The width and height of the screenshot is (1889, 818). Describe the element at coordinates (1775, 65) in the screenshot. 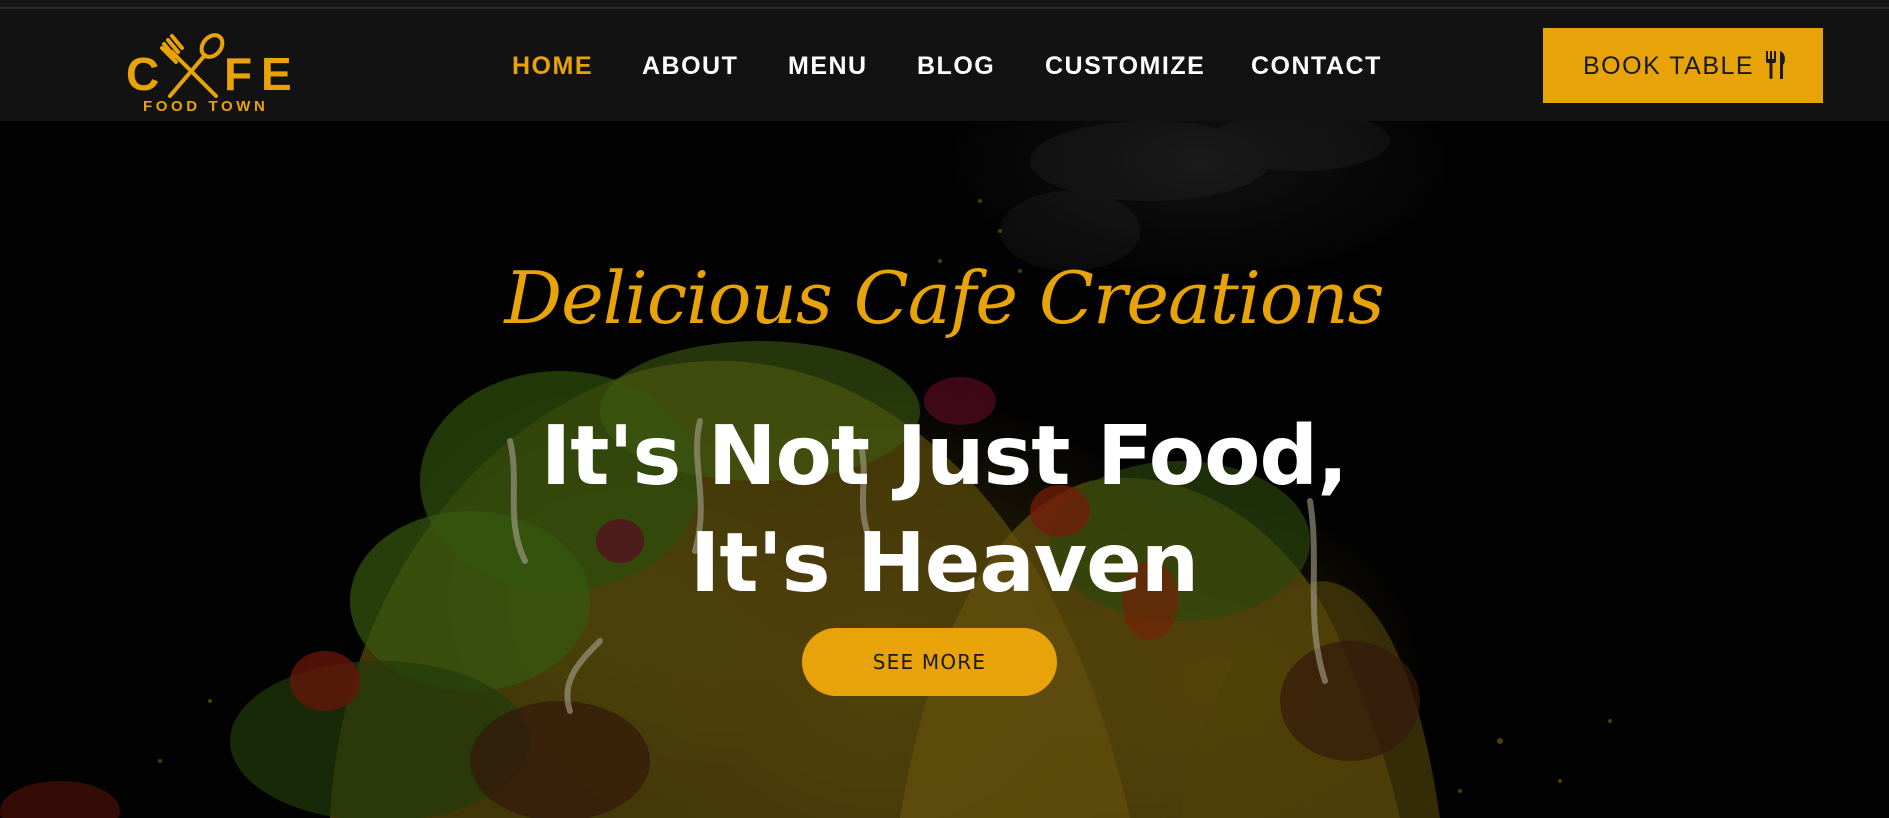

I see `utensils-icon` at that location.